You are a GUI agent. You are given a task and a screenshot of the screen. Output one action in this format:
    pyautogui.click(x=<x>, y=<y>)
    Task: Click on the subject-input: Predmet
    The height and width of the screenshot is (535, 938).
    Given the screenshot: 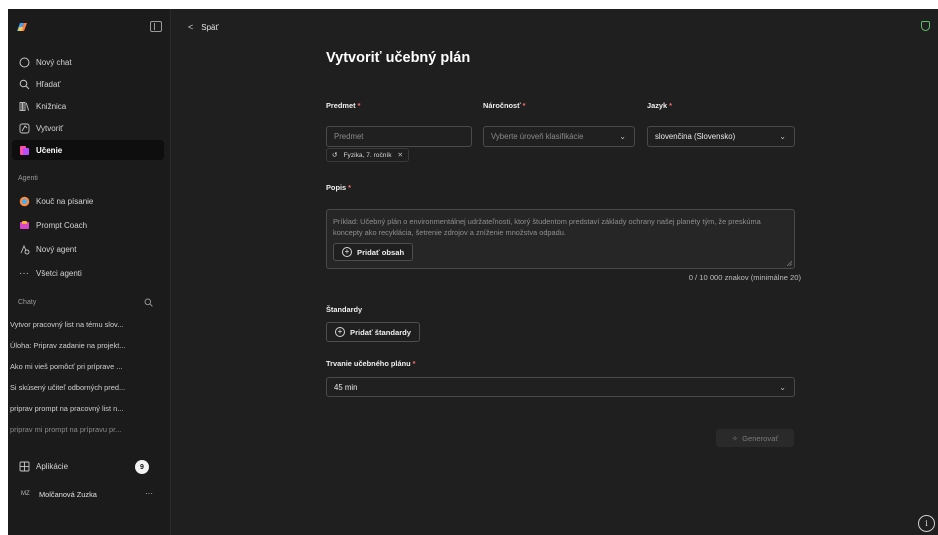 What is the action you would take?
    pyautogui.click(x=399, y=136)
    